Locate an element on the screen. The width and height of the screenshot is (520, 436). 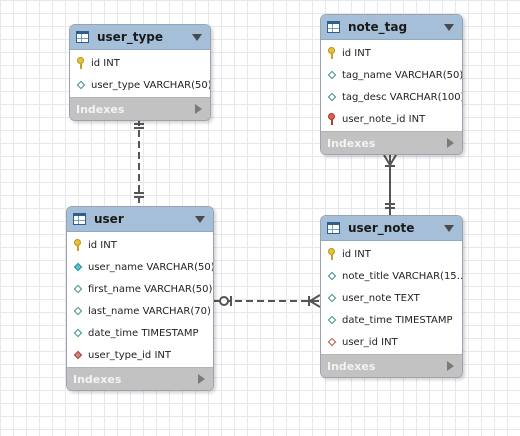
column-label: user_type_id INT is located at coordinates (129, 355).